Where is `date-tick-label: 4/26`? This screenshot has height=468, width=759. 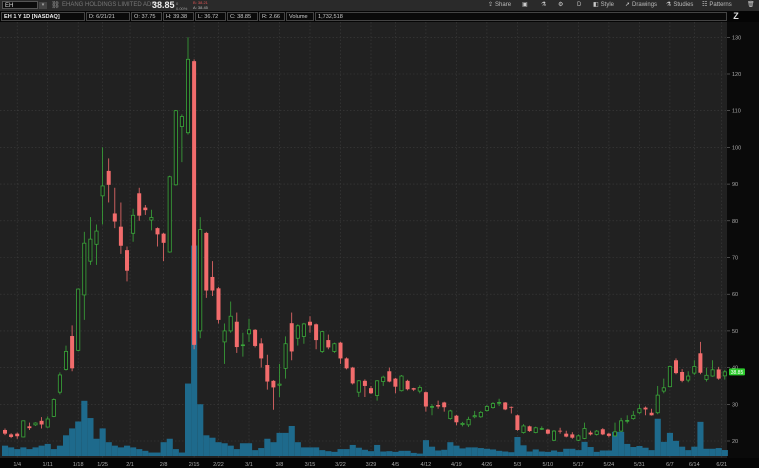 date-tick-label: 4/26 is located at coordinates (487, 465).